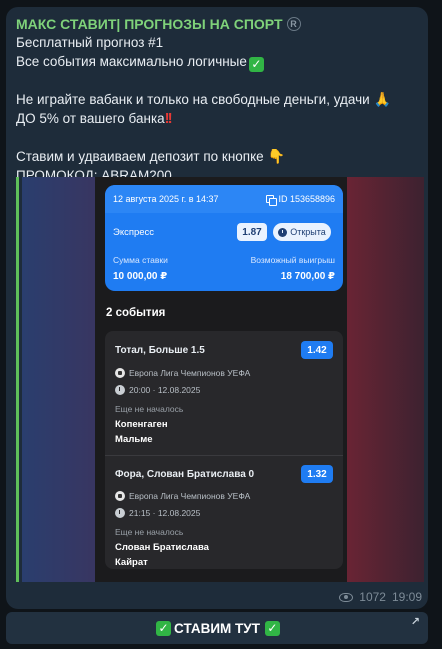 The height and width of the screenshot is (649, 442). I want to click on total-odds: 1.87, so click(252, 232).